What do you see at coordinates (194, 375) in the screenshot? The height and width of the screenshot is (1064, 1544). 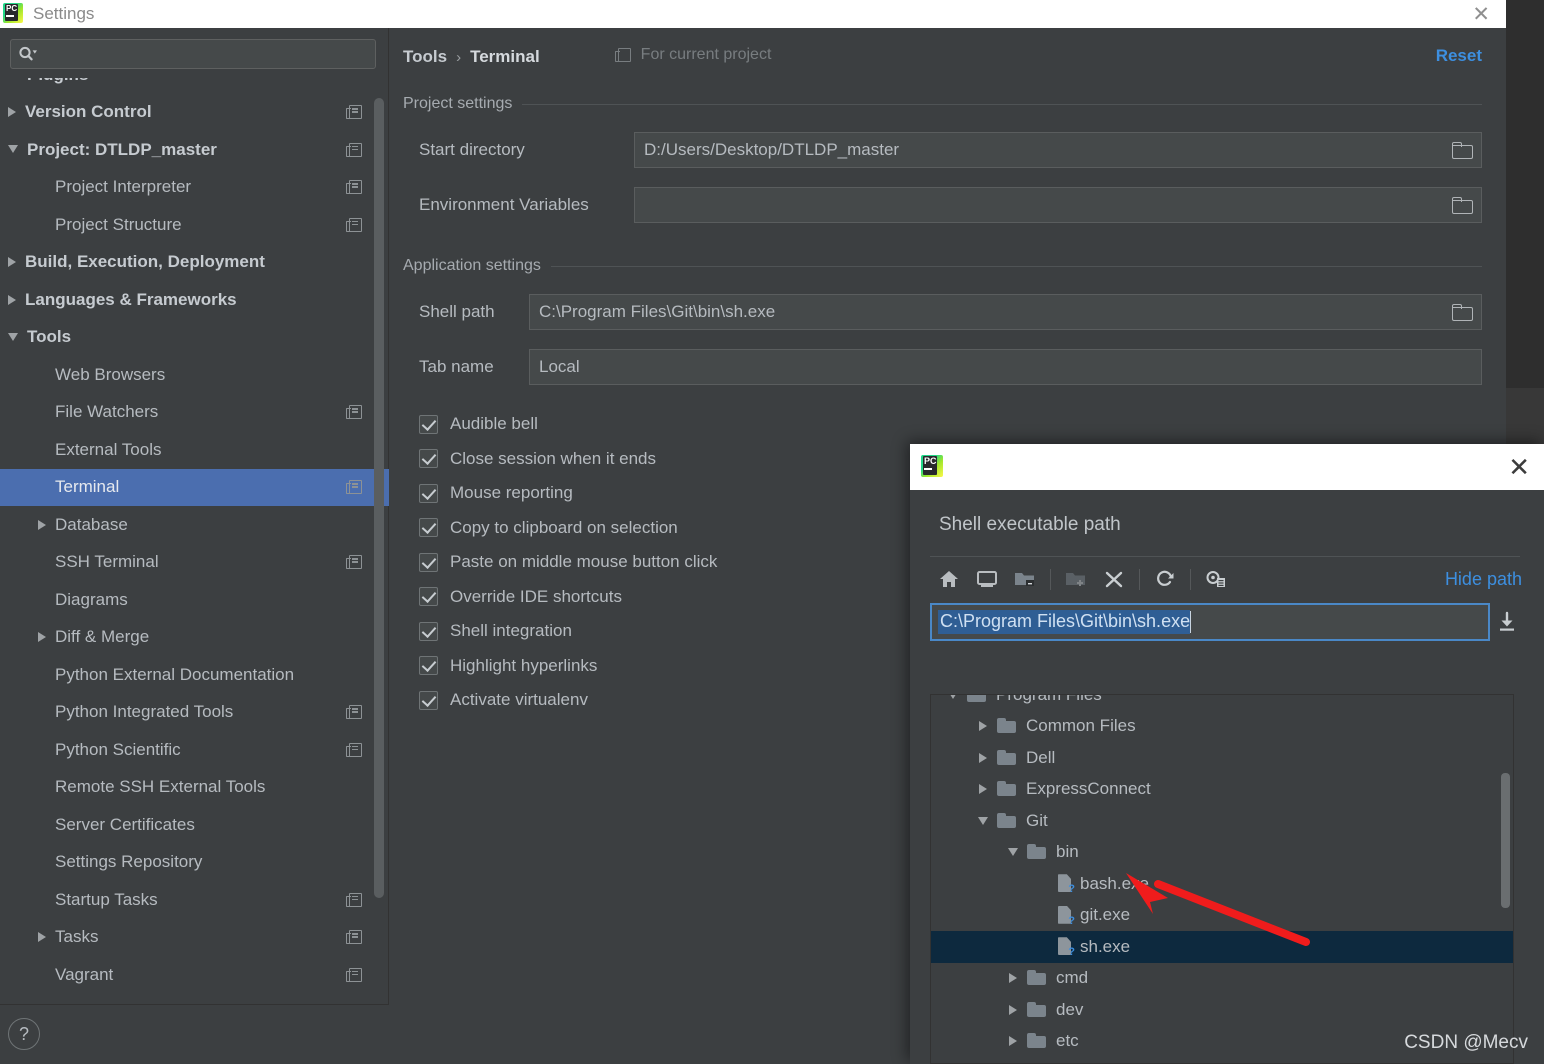 I see `sidebar-item-web-browsers: Web Browsers` at bounding box center [194, 375].